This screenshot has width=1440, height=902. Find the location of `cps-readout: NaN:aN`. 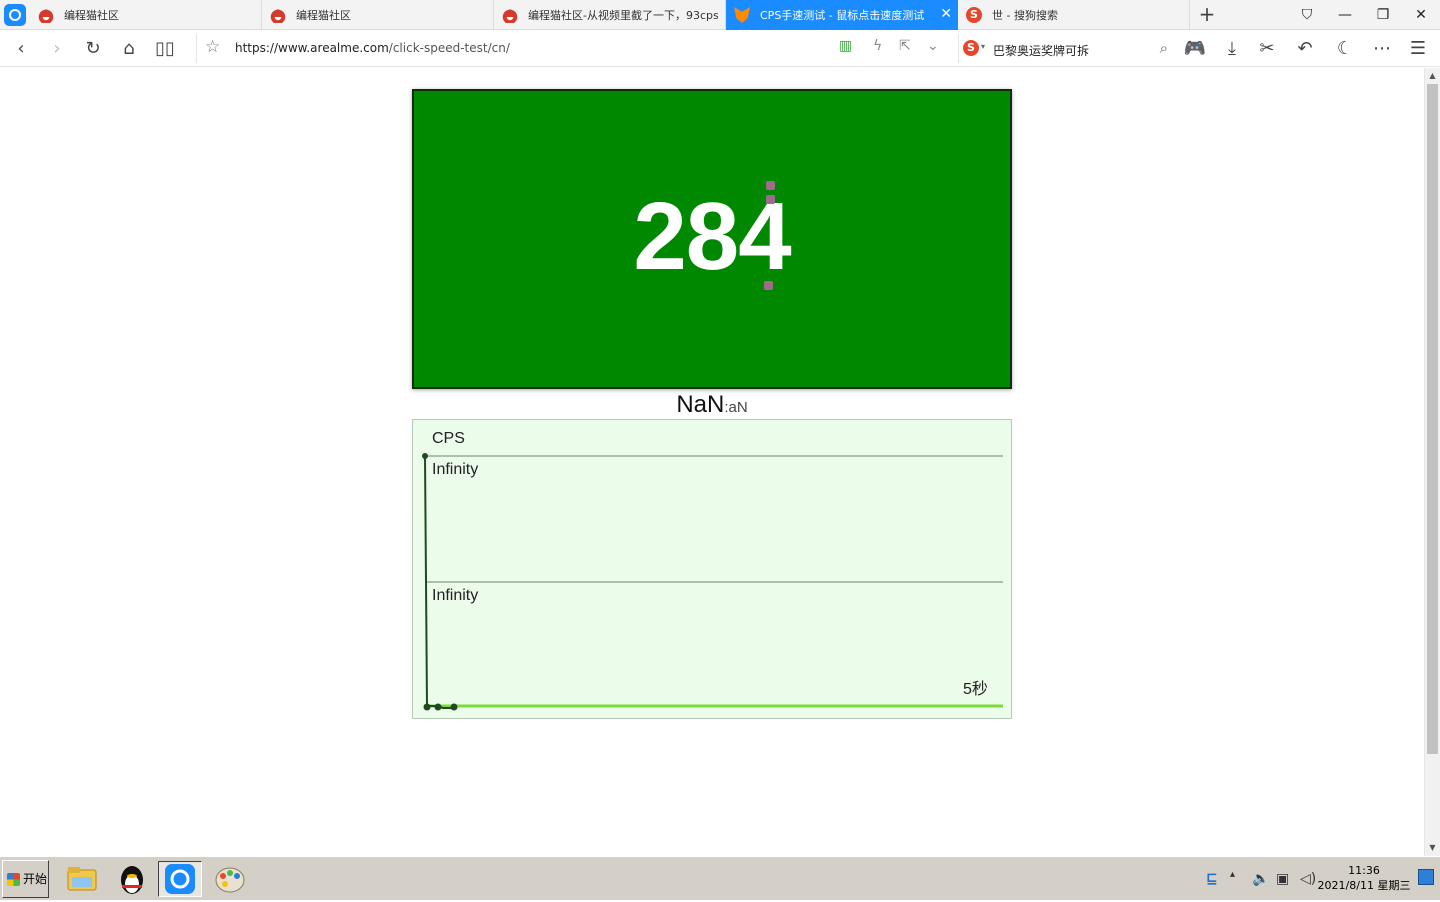

cps-readout: NaN:aN is located at coordinates (712, 405).